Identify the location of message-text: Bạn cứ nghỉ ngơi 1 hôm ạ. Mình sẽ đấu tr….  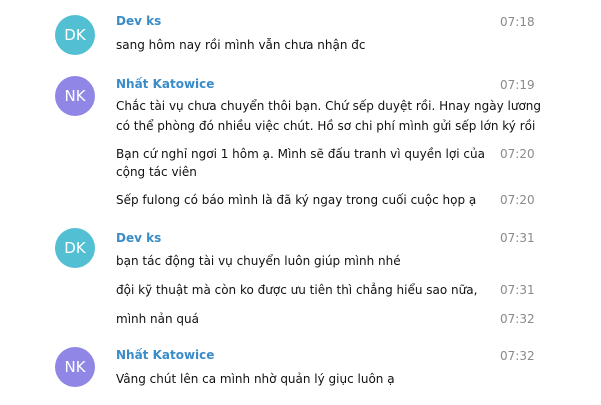
(300, 154).